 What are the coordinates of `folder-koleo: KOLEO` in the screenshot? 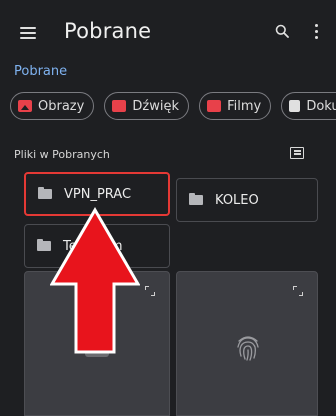 It's located at (247, 200).